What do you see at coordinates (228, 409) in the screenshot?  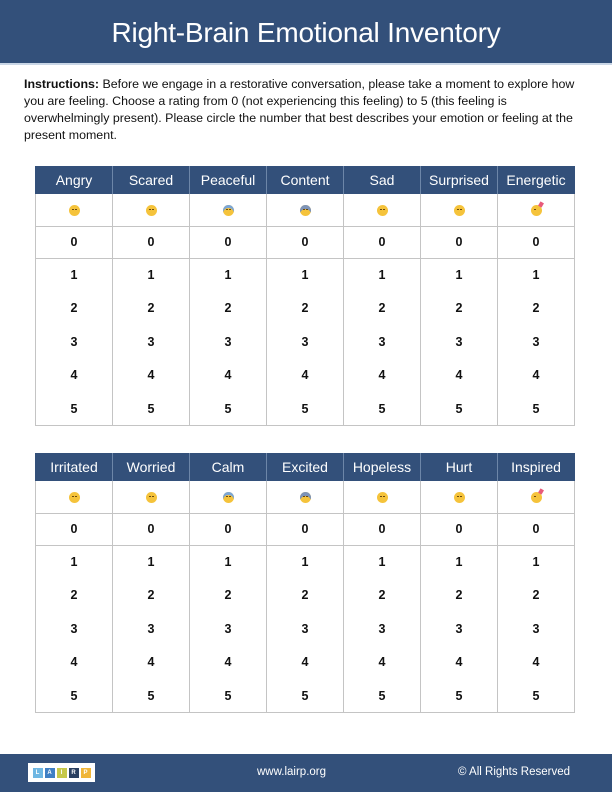 I see `rating-option-peaceful-5: 5` at bounding box center [228, 409].